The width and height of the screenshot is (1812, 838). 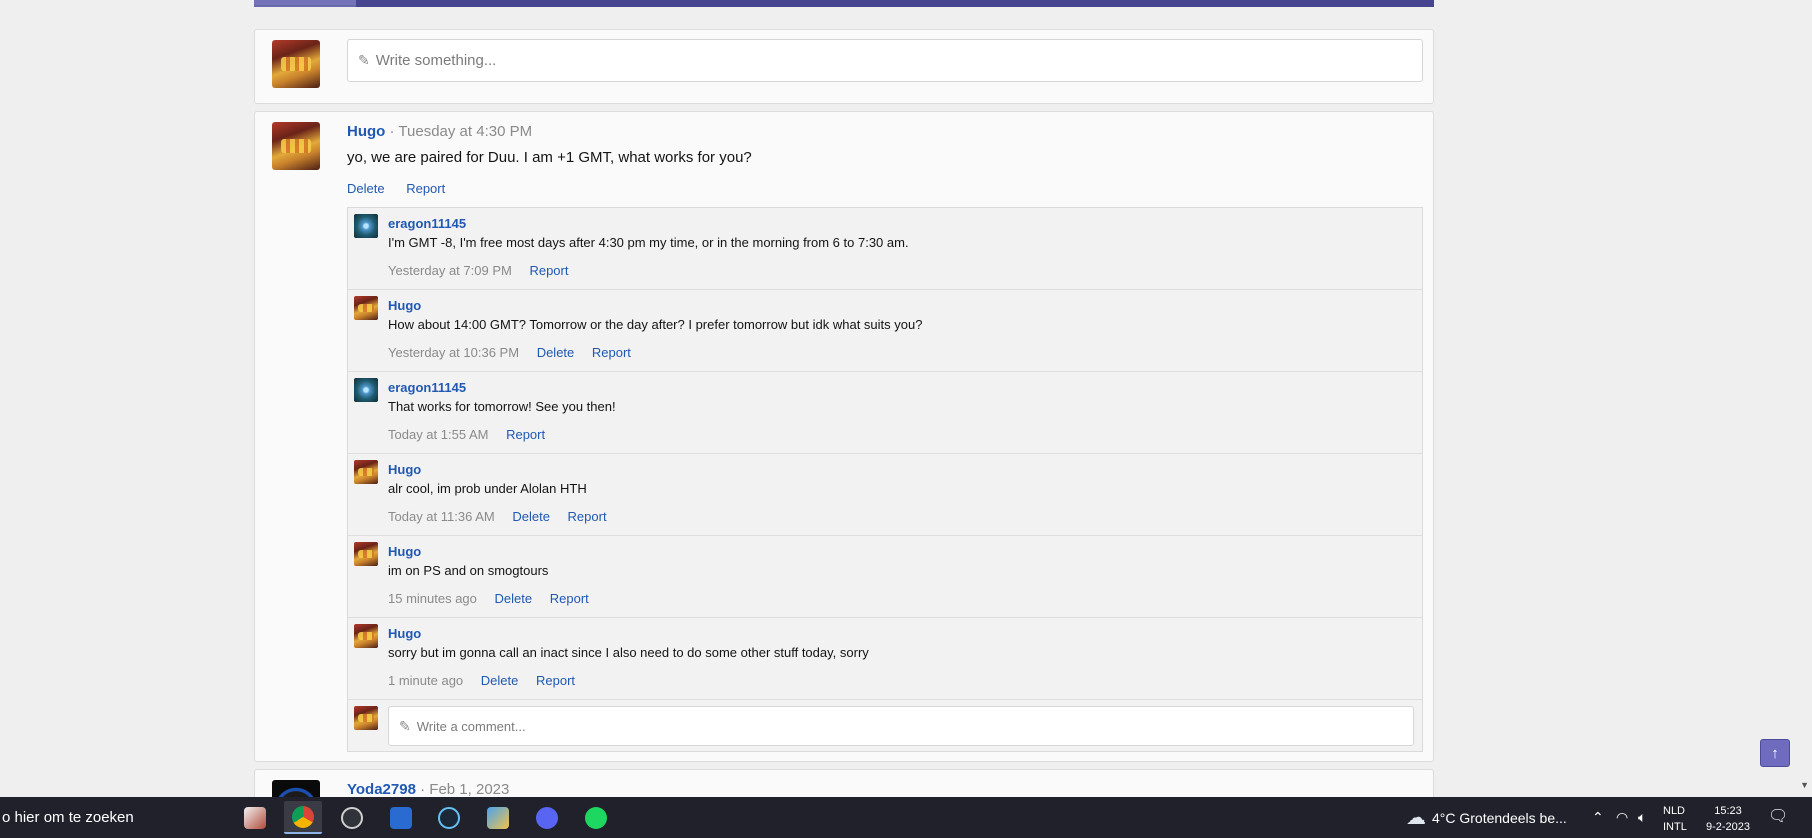 What do you see at coordinates (425, 680) in the screenshot?
I see `comment-timestamp: 1 minute ago` at bounding box center [425, 680].